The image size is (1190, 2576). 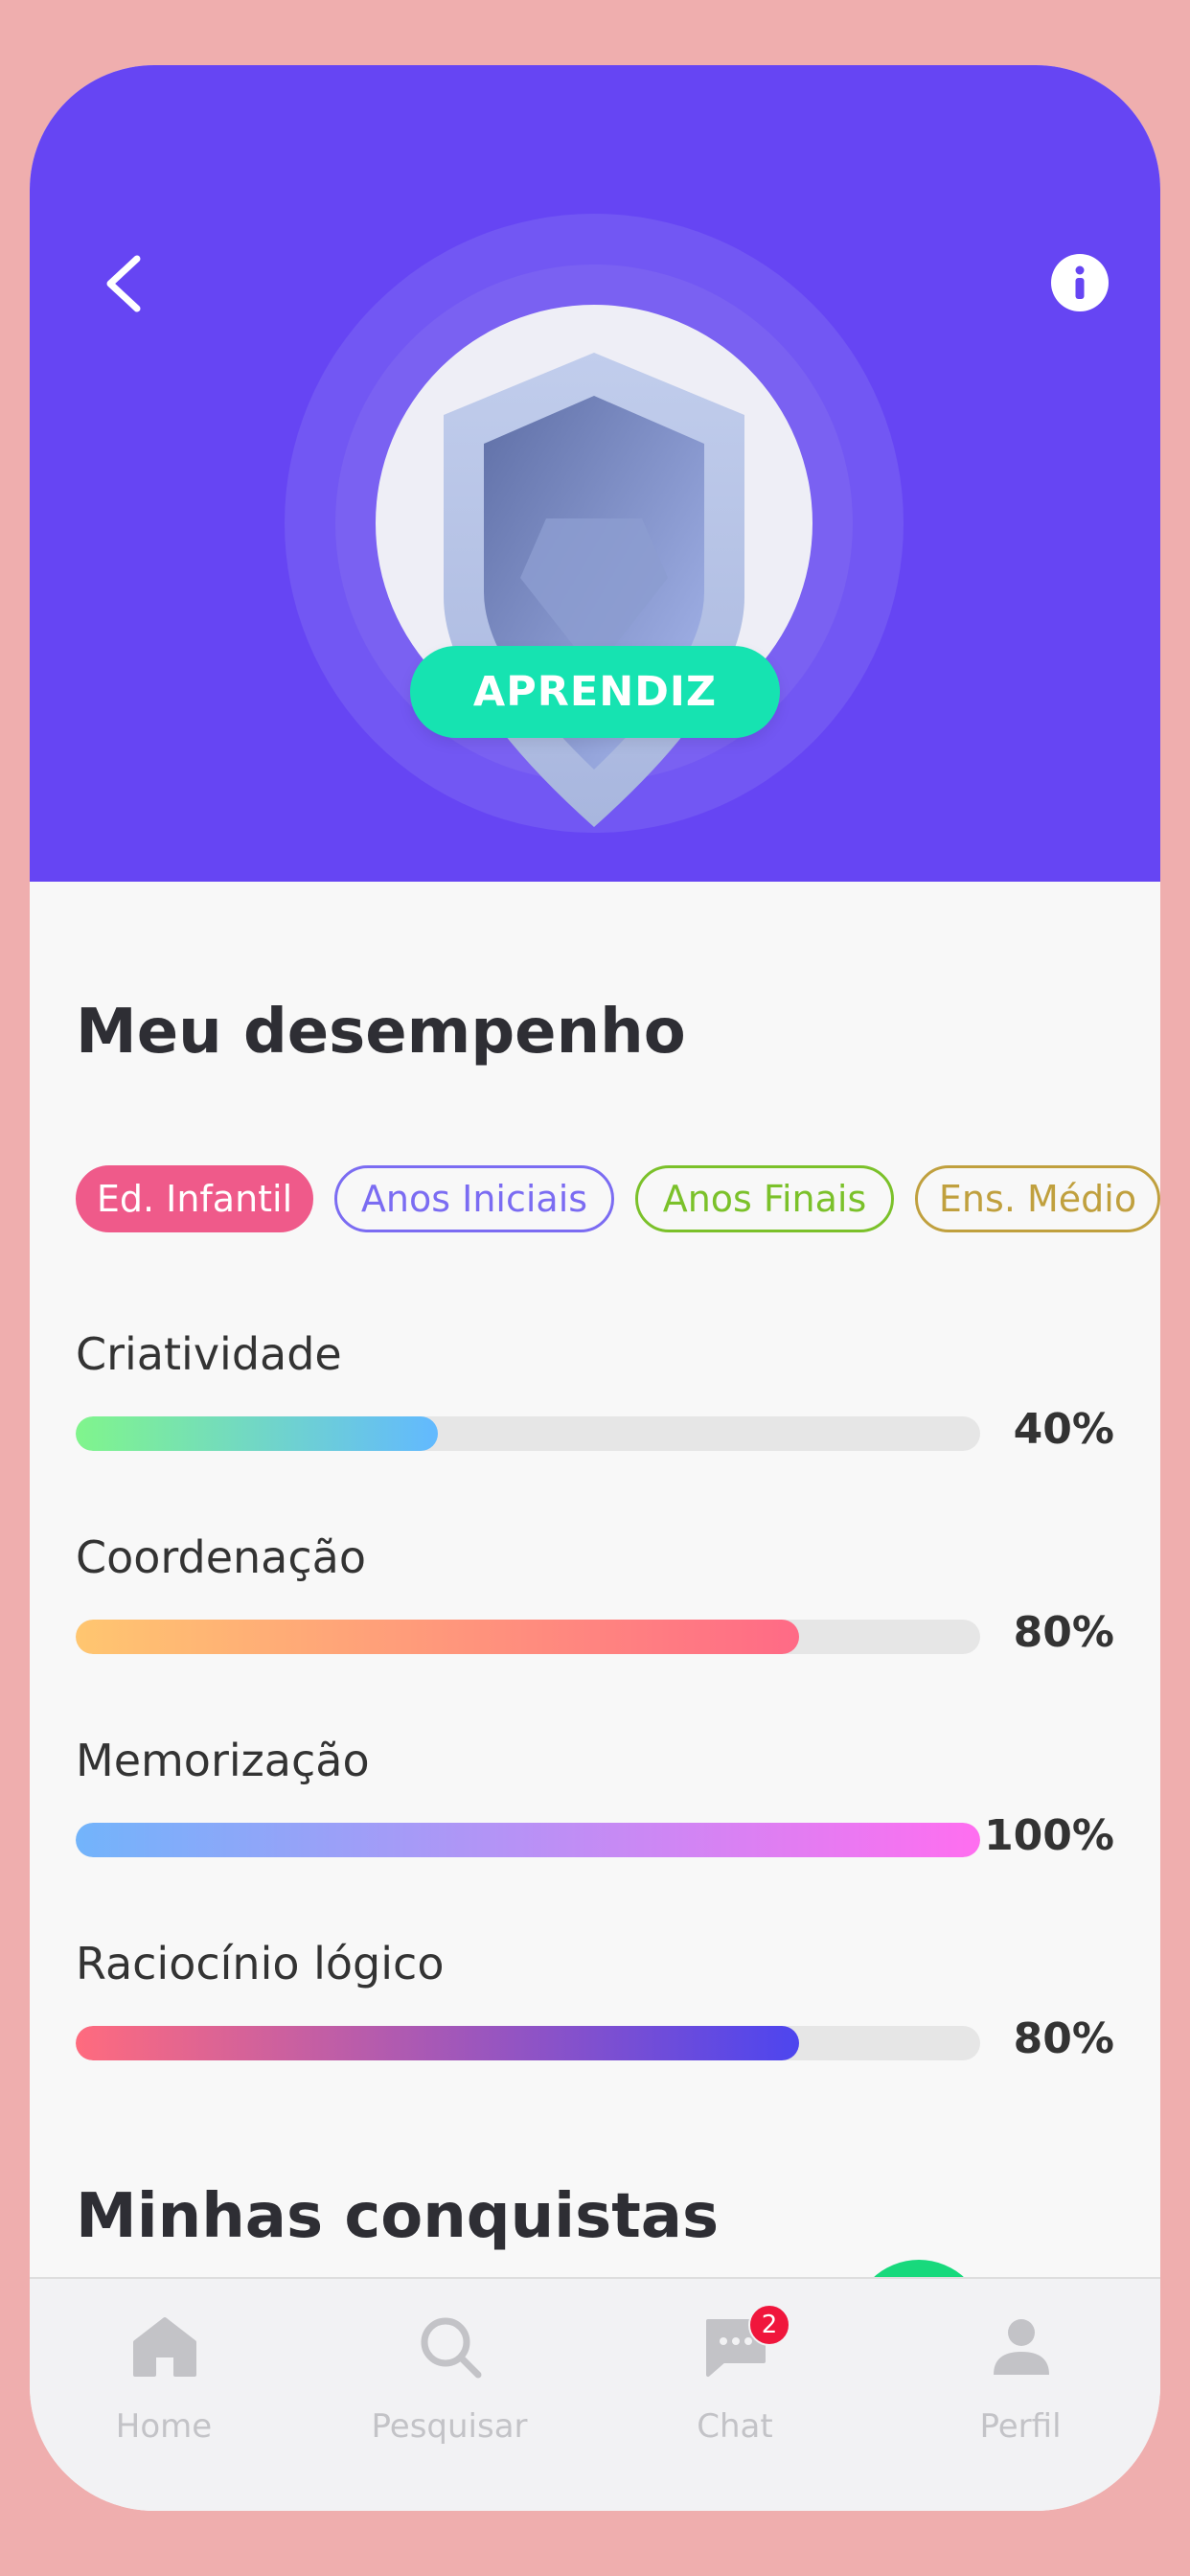 I want to click on info-button, so click(x=1080, y=282).